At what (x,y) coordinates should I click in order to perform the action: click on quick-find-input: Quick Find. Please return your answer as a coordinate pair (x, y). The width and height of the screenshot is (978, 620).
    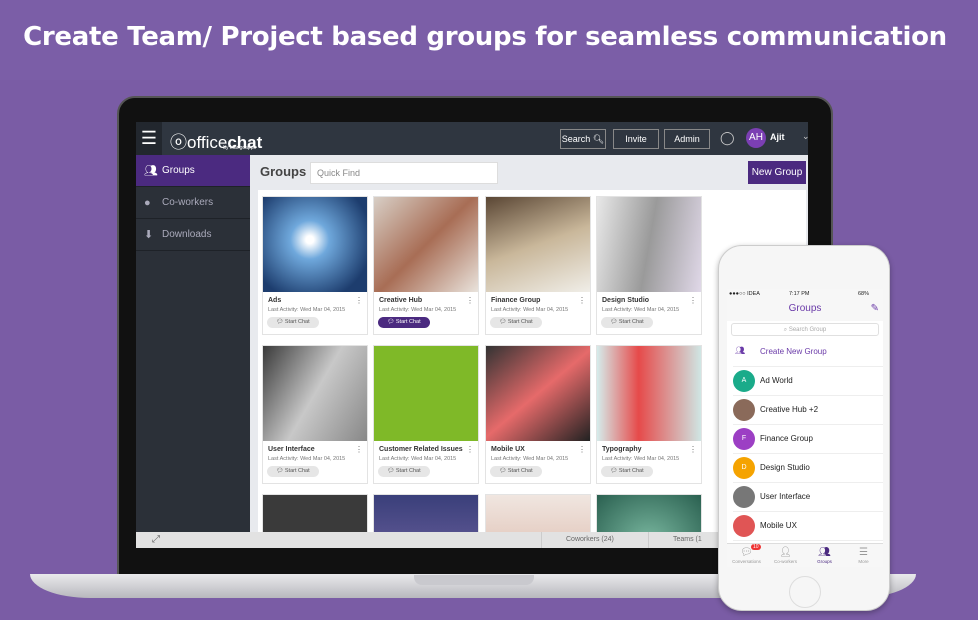
    Looking at the image, I should click on (404, 173).